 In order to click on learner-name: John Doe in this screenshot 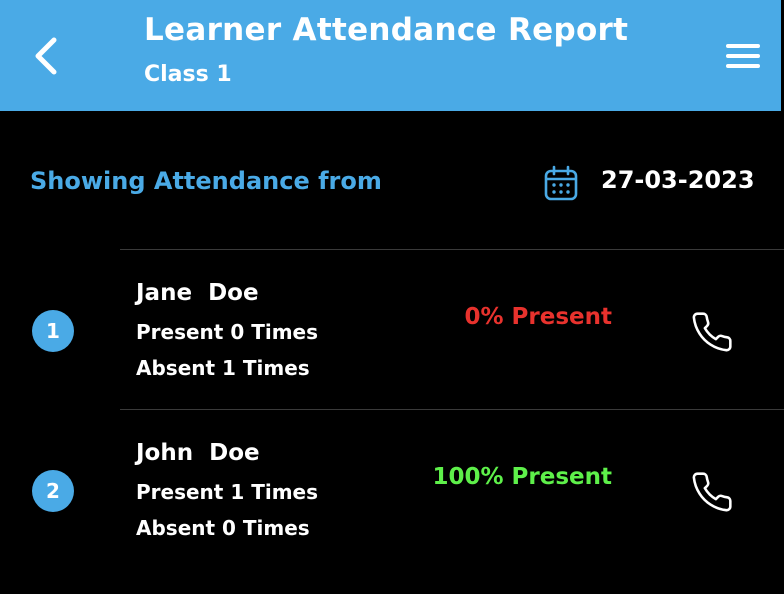, I will do `click(198, 453)`.